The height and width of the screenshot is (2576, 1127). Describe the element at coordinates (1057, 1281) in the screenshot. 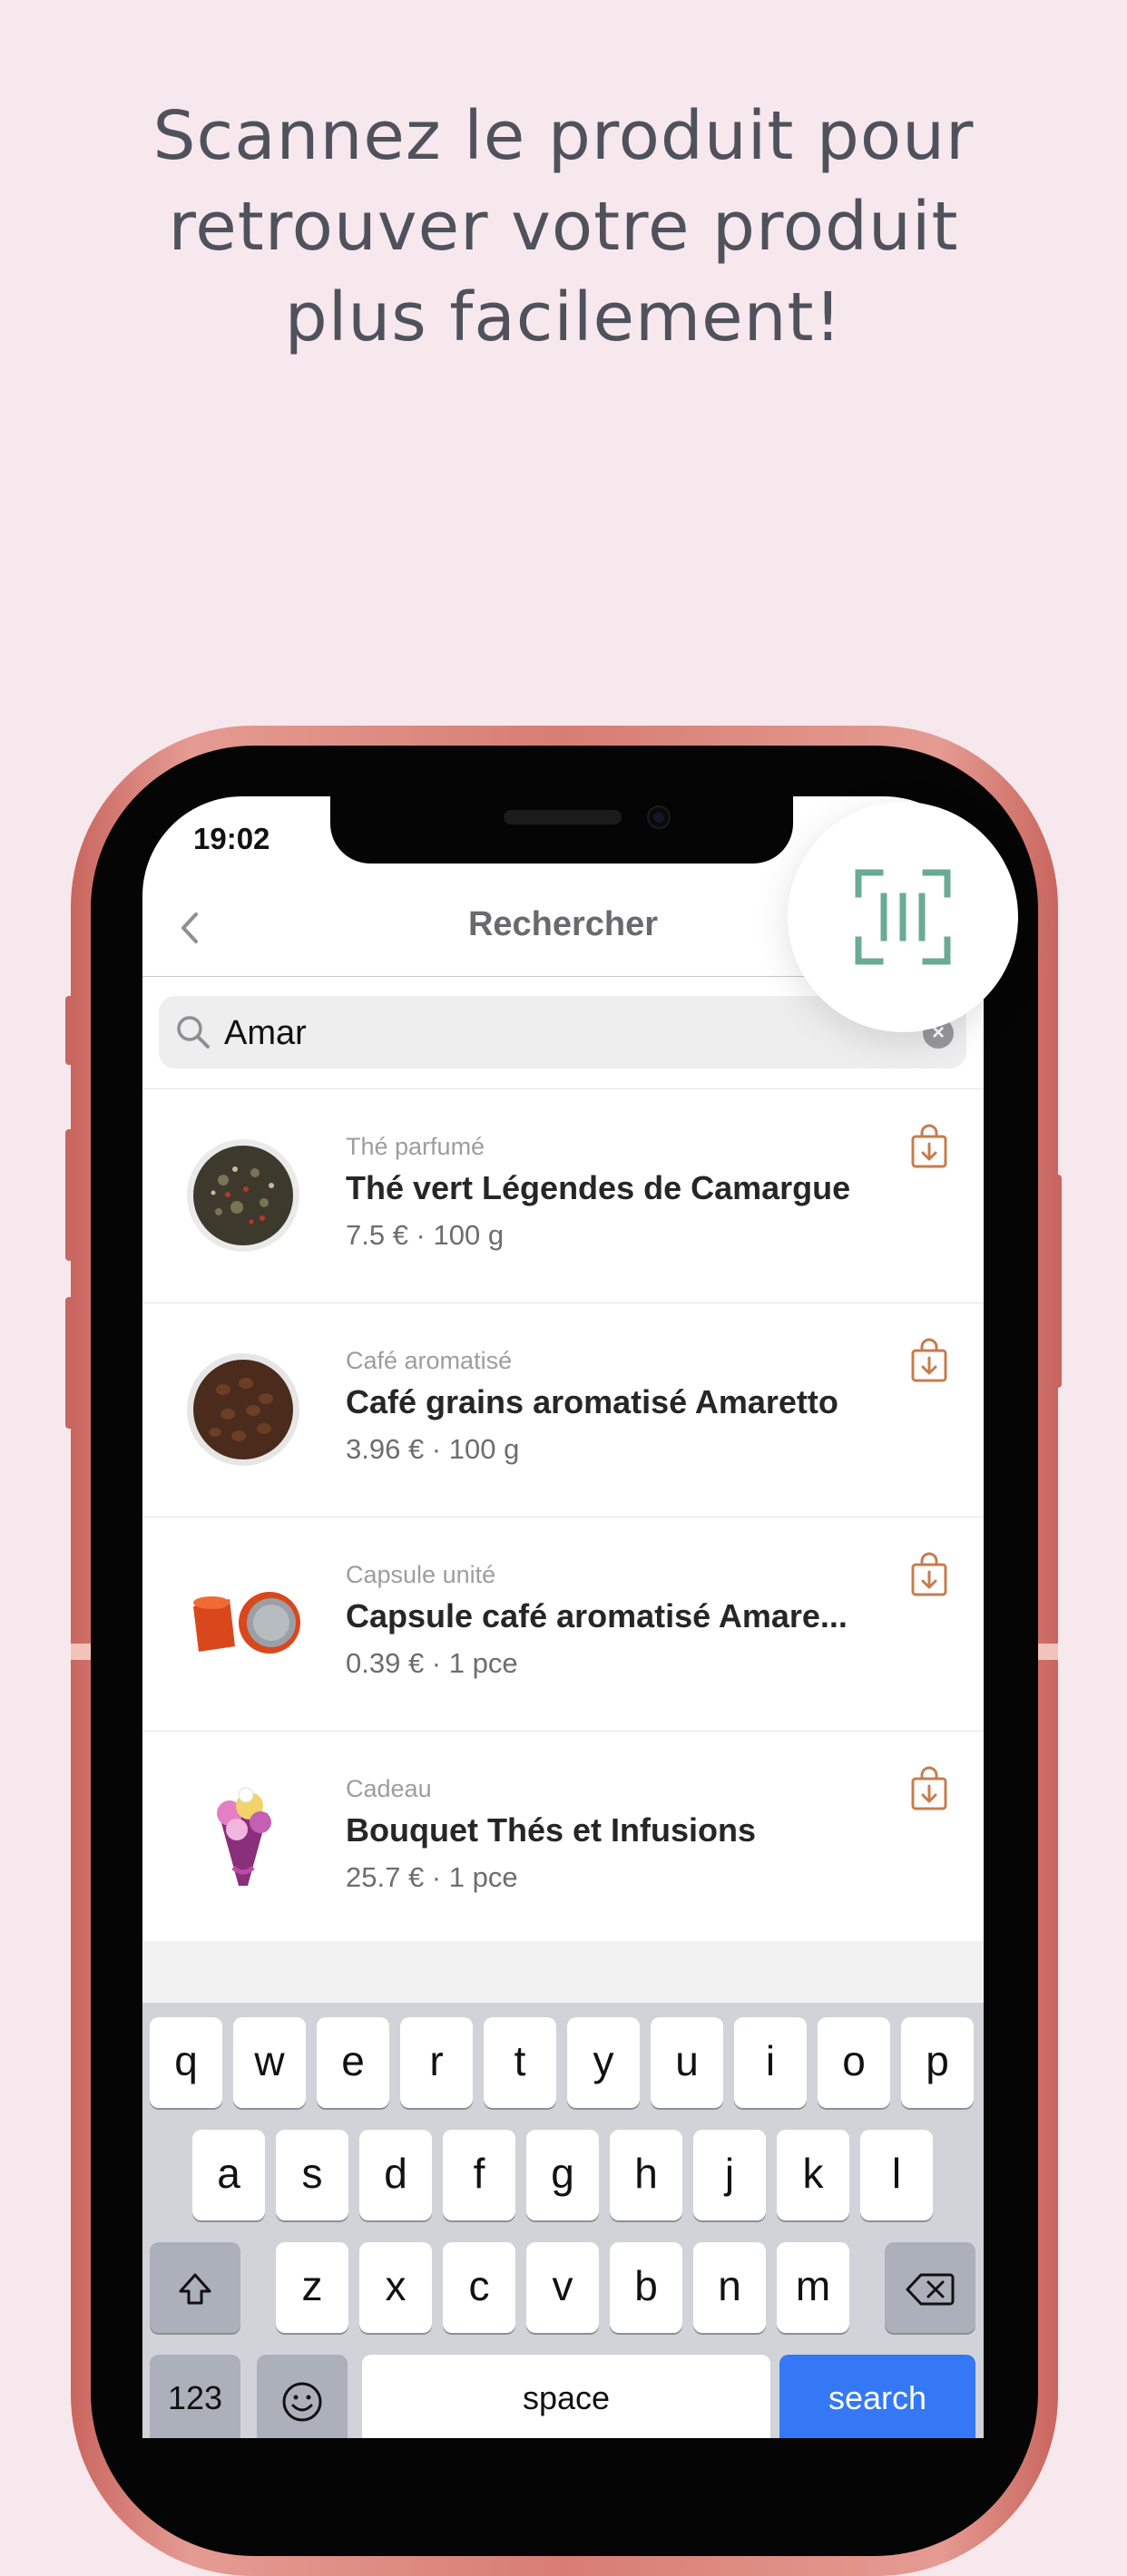

I see `power-button` at that location.